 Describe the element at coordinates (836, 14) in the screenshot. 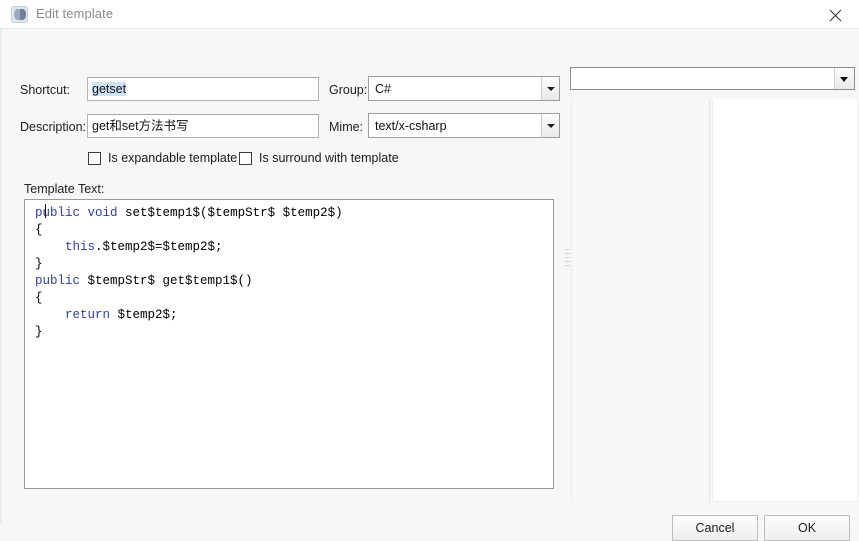

I see `close-icon` at that location.